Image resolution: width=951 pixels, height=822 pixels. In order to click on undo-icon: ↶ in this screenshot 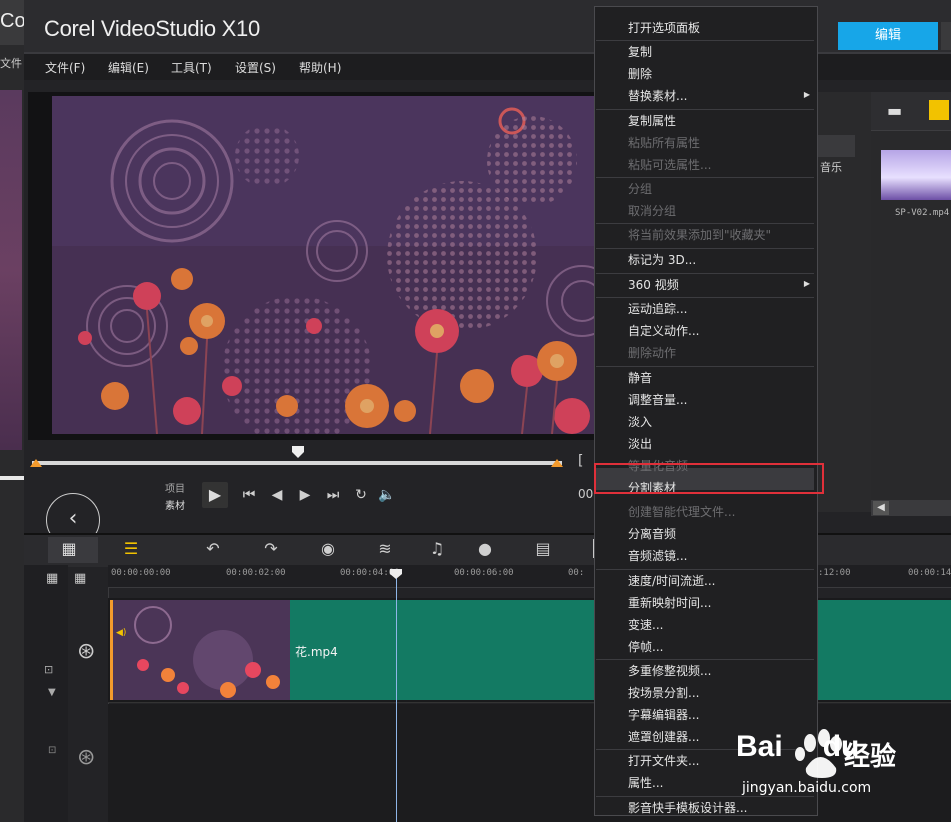, I will do `click(213, 549)`.